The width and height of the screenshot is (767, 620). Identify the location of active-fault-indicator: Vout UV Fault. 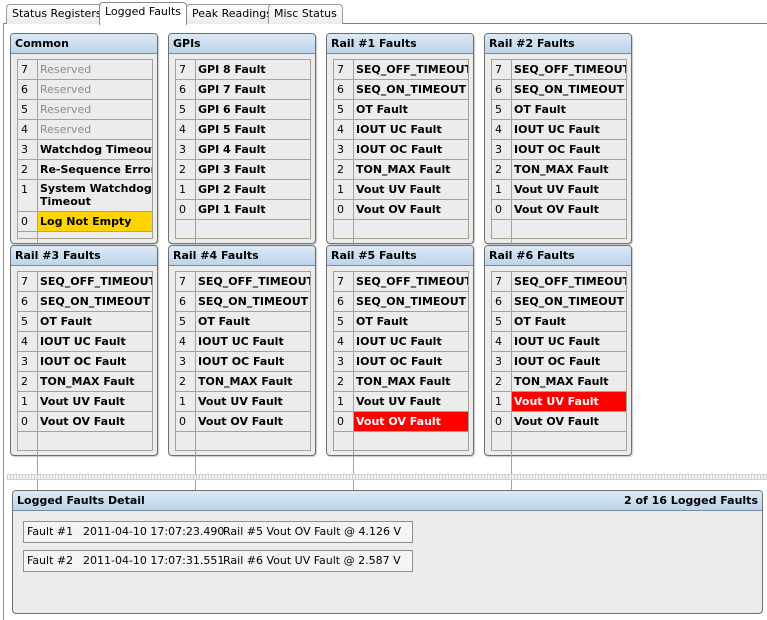
(569, 401).